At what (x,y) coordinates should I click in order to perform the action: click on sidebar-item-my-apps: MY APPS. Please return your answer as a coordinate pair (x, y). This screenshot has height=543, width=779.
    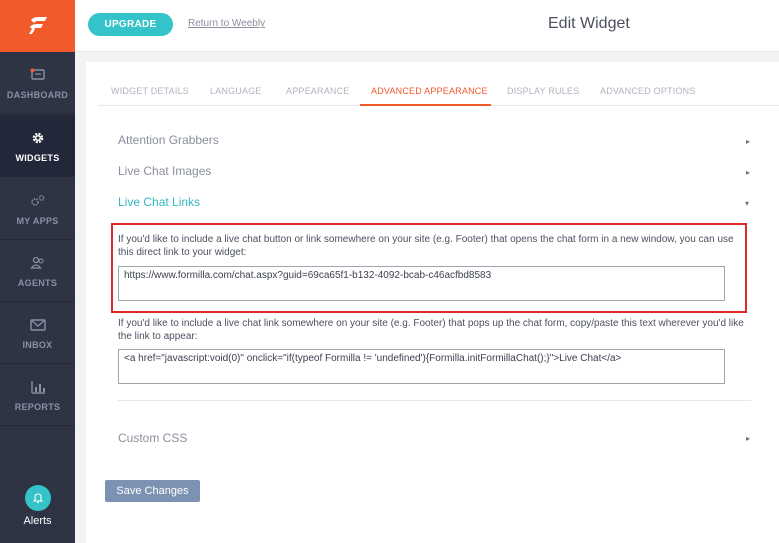
    Looking at the image, I should click on (37, 209).